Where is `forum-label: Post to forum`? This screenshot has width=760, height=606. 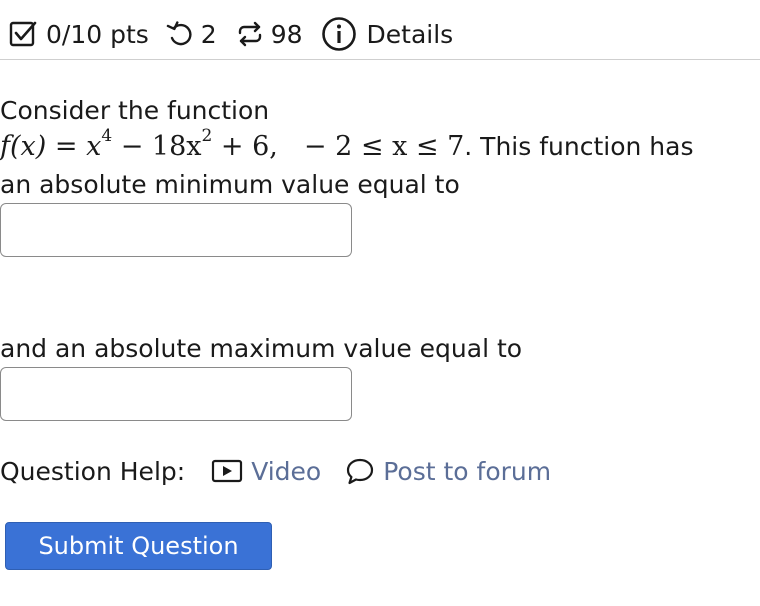 forum-label: Post to forum is located at coordinates (467, 471).